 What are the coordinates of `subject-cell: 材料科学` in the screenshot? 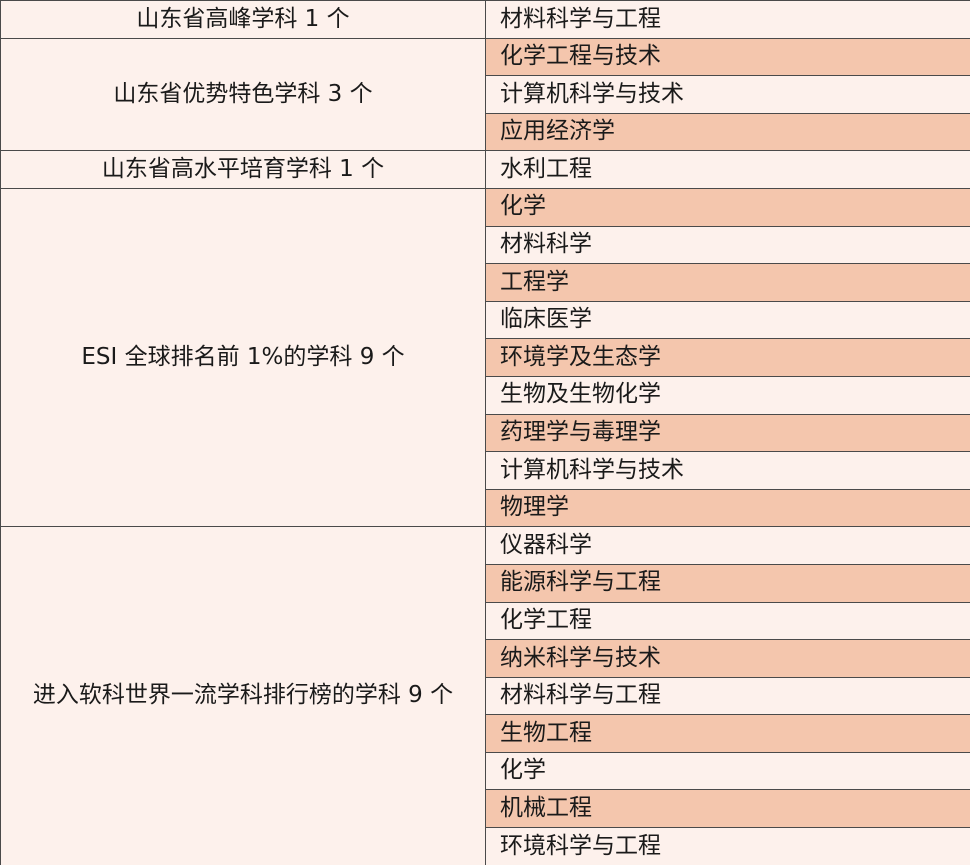 It's located at (727, 245).